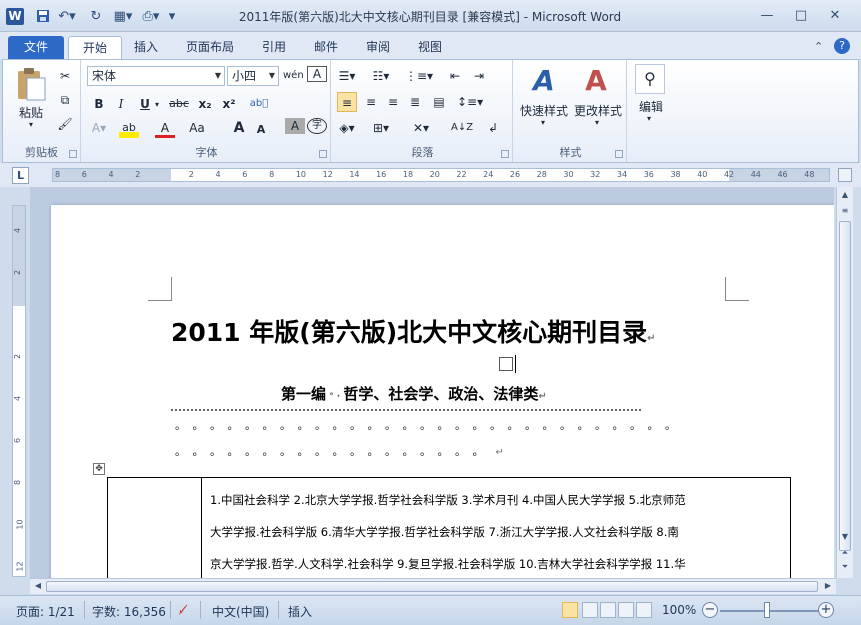 The height and width of the screenshot is (625, 861). Describe the element at coordinates (205, 104) in the screenshot. I see `subscript-button: x₂` at that location.